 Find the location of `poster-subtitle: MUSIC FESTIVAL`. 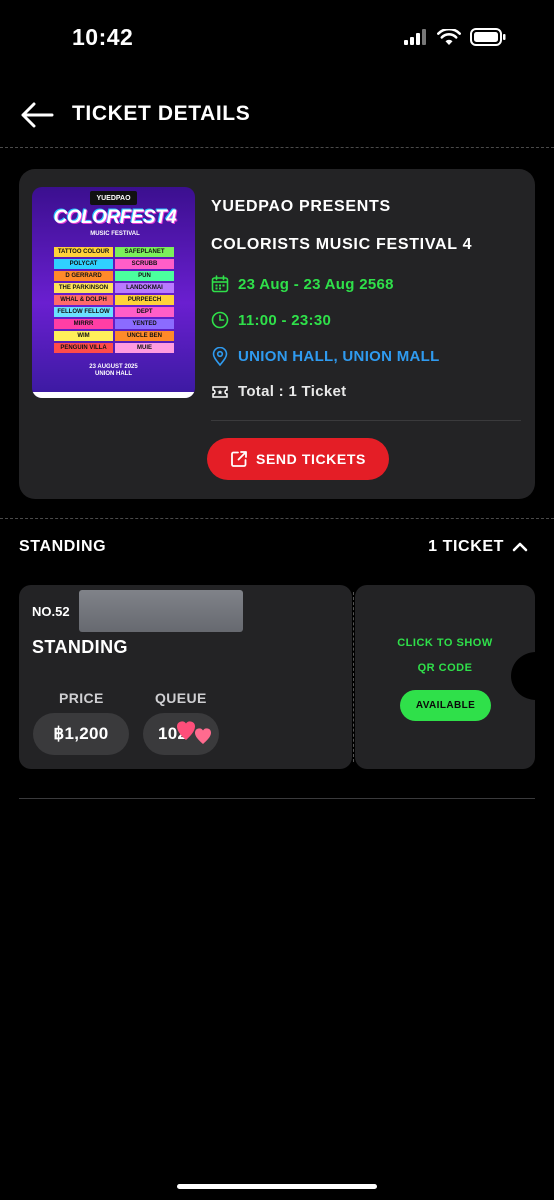

poster-subtitle: MUSIC FESTIVAL is located at coordinates (115, 234).